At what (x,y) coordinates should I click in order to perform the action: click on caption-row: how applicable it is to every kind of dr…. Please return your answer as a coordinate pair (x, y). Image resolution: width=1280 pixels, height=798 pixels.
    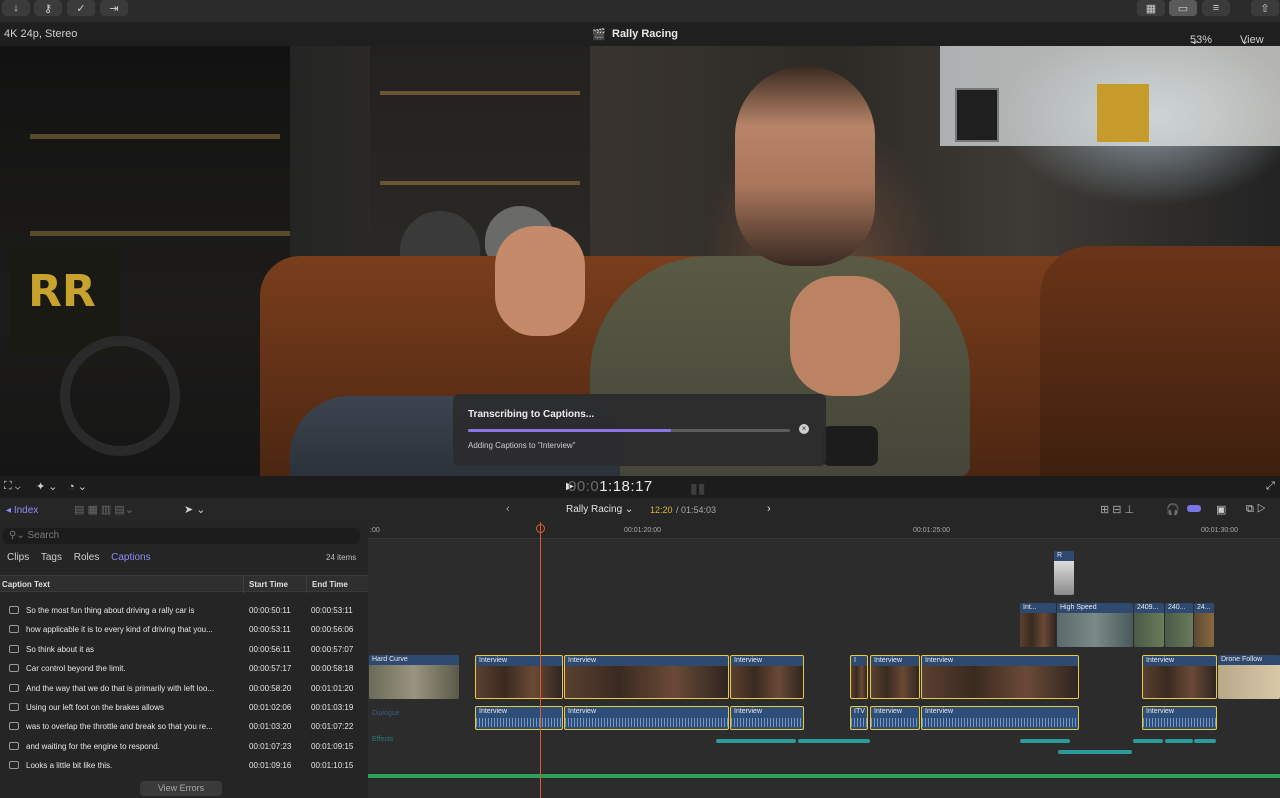
    Looking at the image, I should click on (184, 629).